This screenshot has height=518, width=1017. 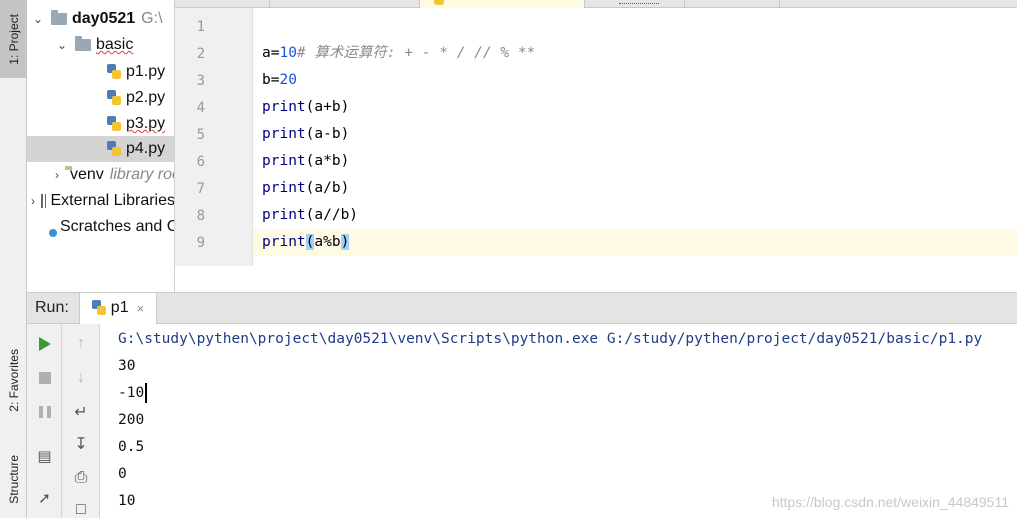 I want to click on code-line: print(a+b), so click(x=635, y=107).